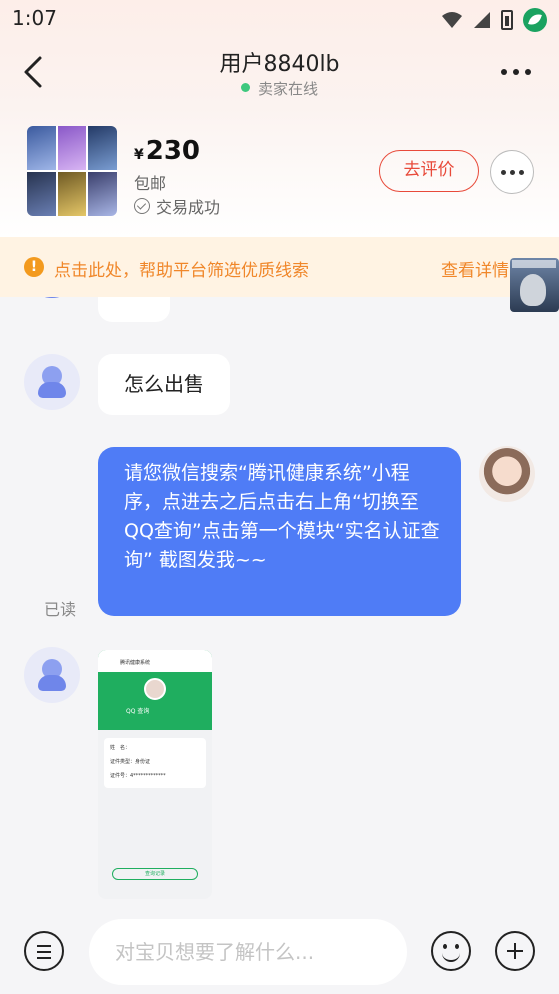  I want to click on emoji-icon, so click(451, 951).